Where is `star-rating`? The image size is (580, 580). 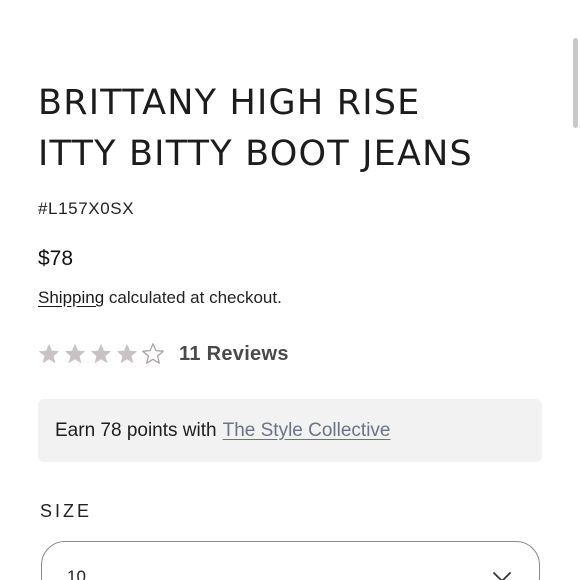
star-rating is located at coordinates (102, 354).